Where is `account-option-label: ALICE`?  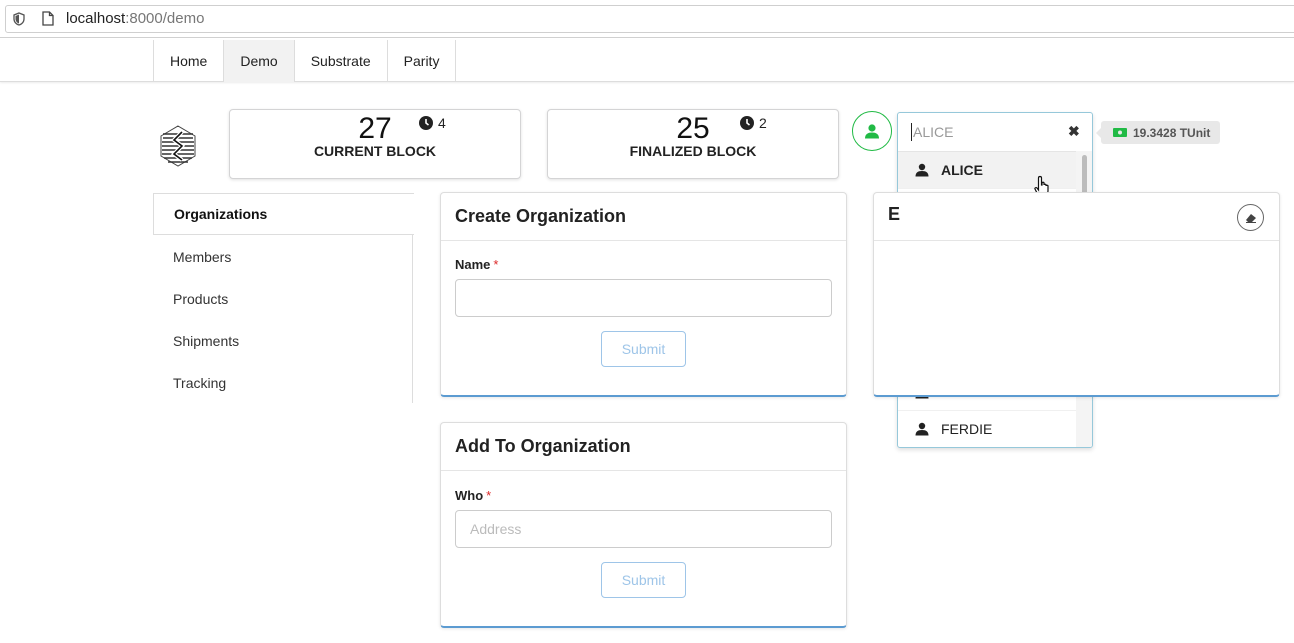 account-option-label: ALICE is located at coordinates (962, 170).